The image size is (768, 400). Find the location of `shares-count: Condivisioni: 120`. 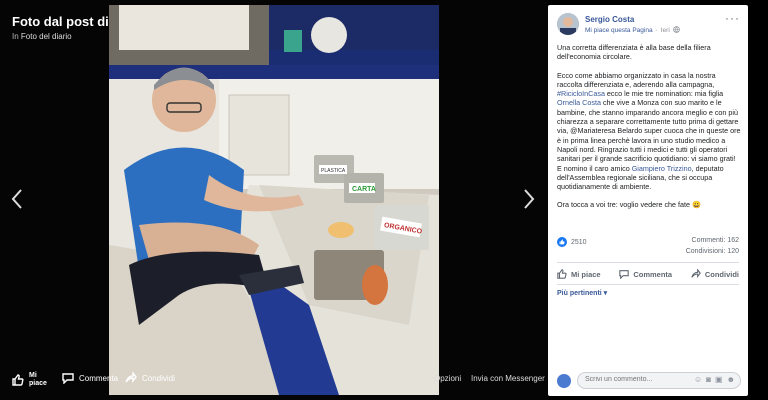

shares-count: Condivisioni: 120 is located at coordinates (712, 251).